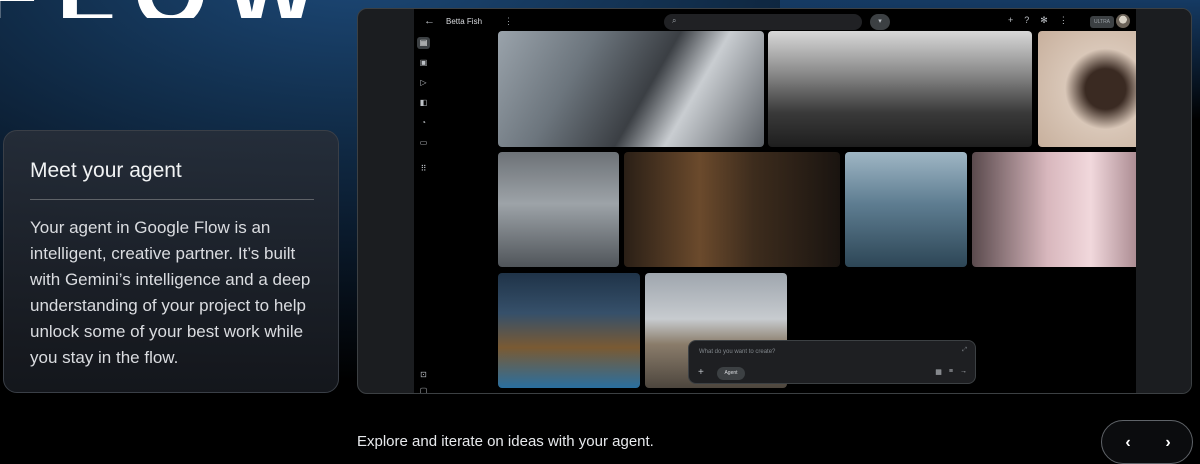  Describe the element at coordinates (423, 143) in the screenshot. I see `folder-icon: ▭` at that location.